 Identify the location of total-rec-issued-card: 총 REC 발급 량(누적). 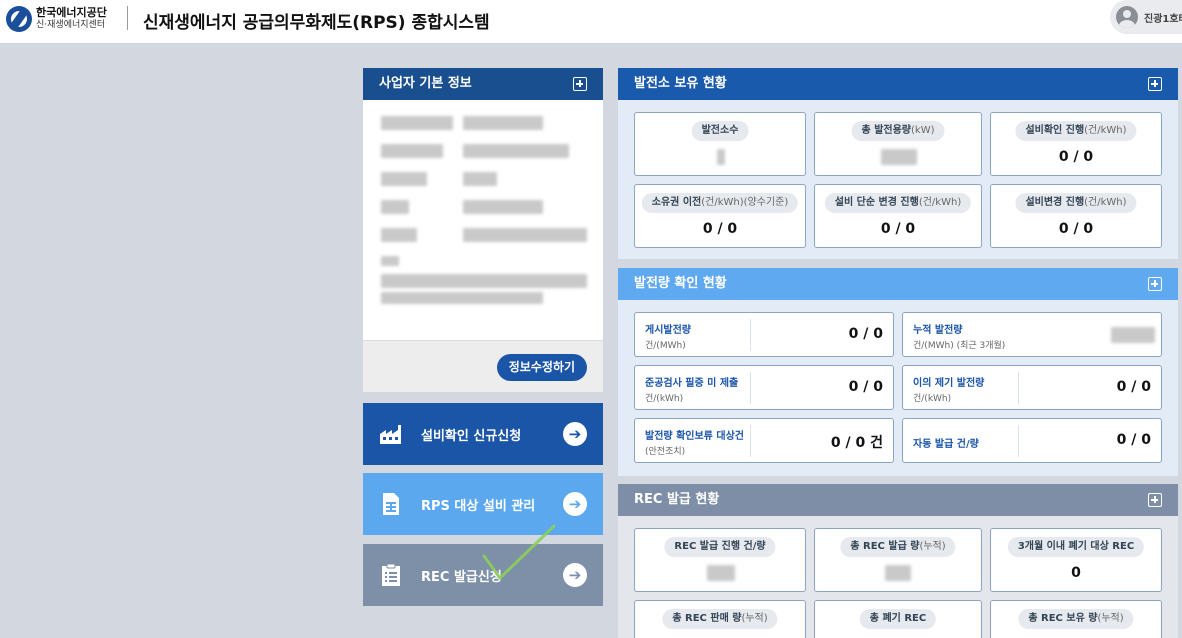
(898, 560).